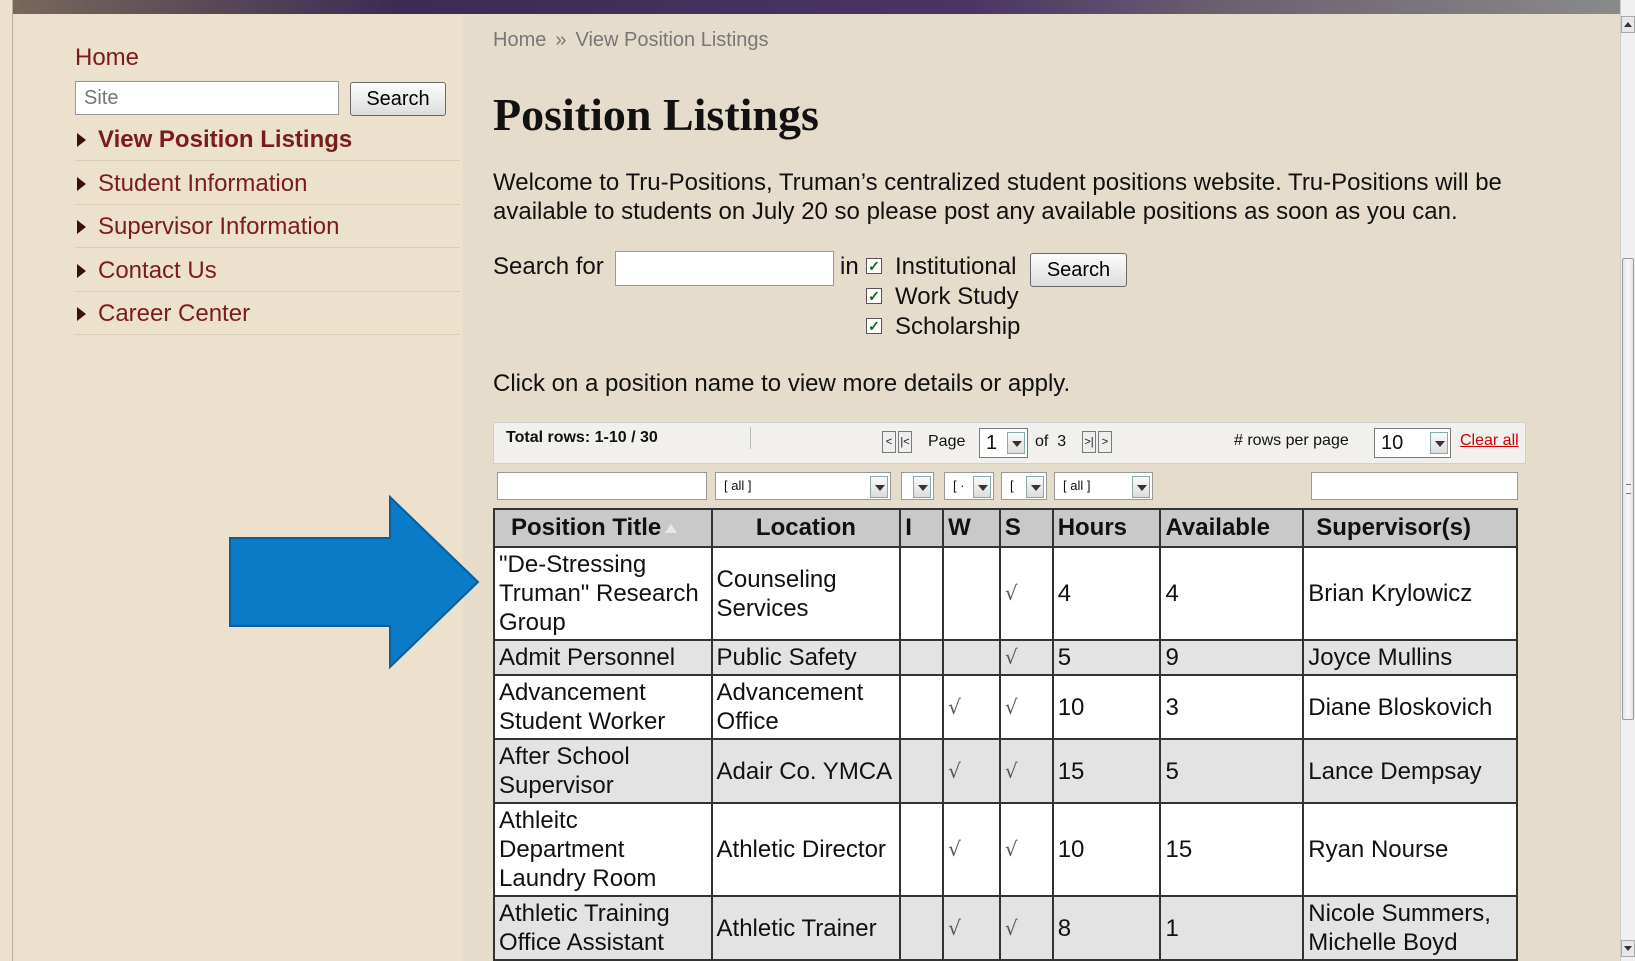  What do you see at coordinates (603, 657) in the screenshot?
I see `position-title-link: Admit Personnel` at bounding box center [603, 657].